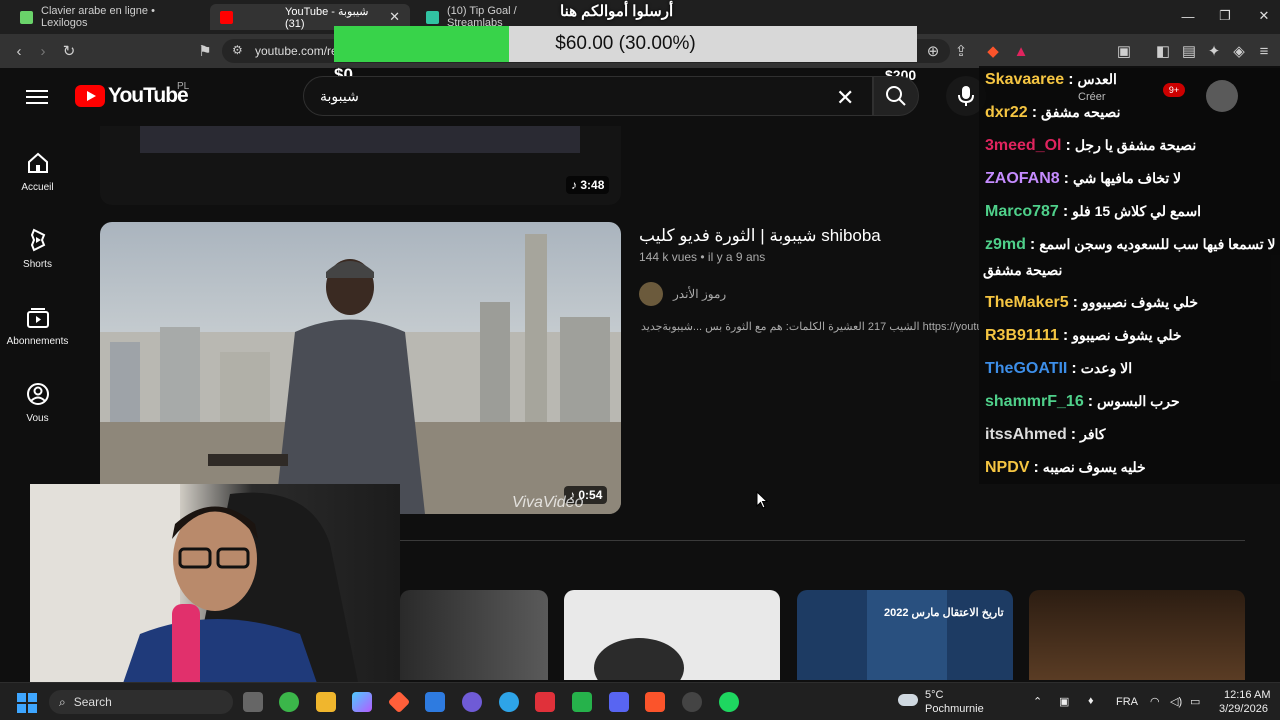 The height and width of the screenshot is (720, 1280). What do you see at coordinates (588, 96) in the screenshot?
I see `search-input: شيبوبة ✕` at bounding box center [588, 96].